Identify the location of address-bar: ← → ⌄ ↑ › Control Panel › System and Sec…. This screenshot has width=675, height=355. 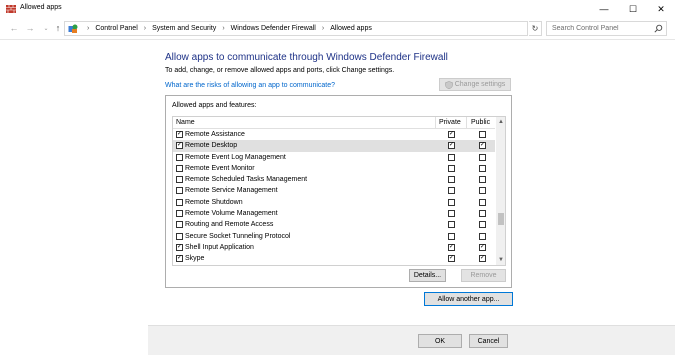
(337, 29).